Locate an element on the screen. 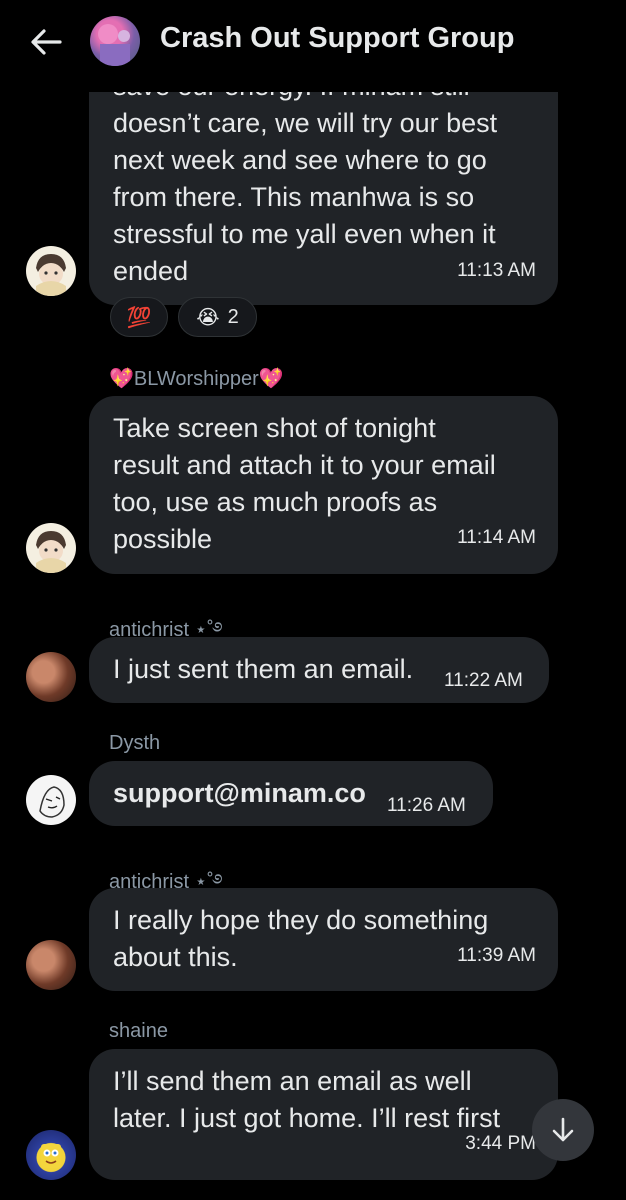 Image resolution: width=626 pixels, height=1200 pixels. message-bubble: I just sent them an email. 11:22 AM is located at coordinates (319, 670).